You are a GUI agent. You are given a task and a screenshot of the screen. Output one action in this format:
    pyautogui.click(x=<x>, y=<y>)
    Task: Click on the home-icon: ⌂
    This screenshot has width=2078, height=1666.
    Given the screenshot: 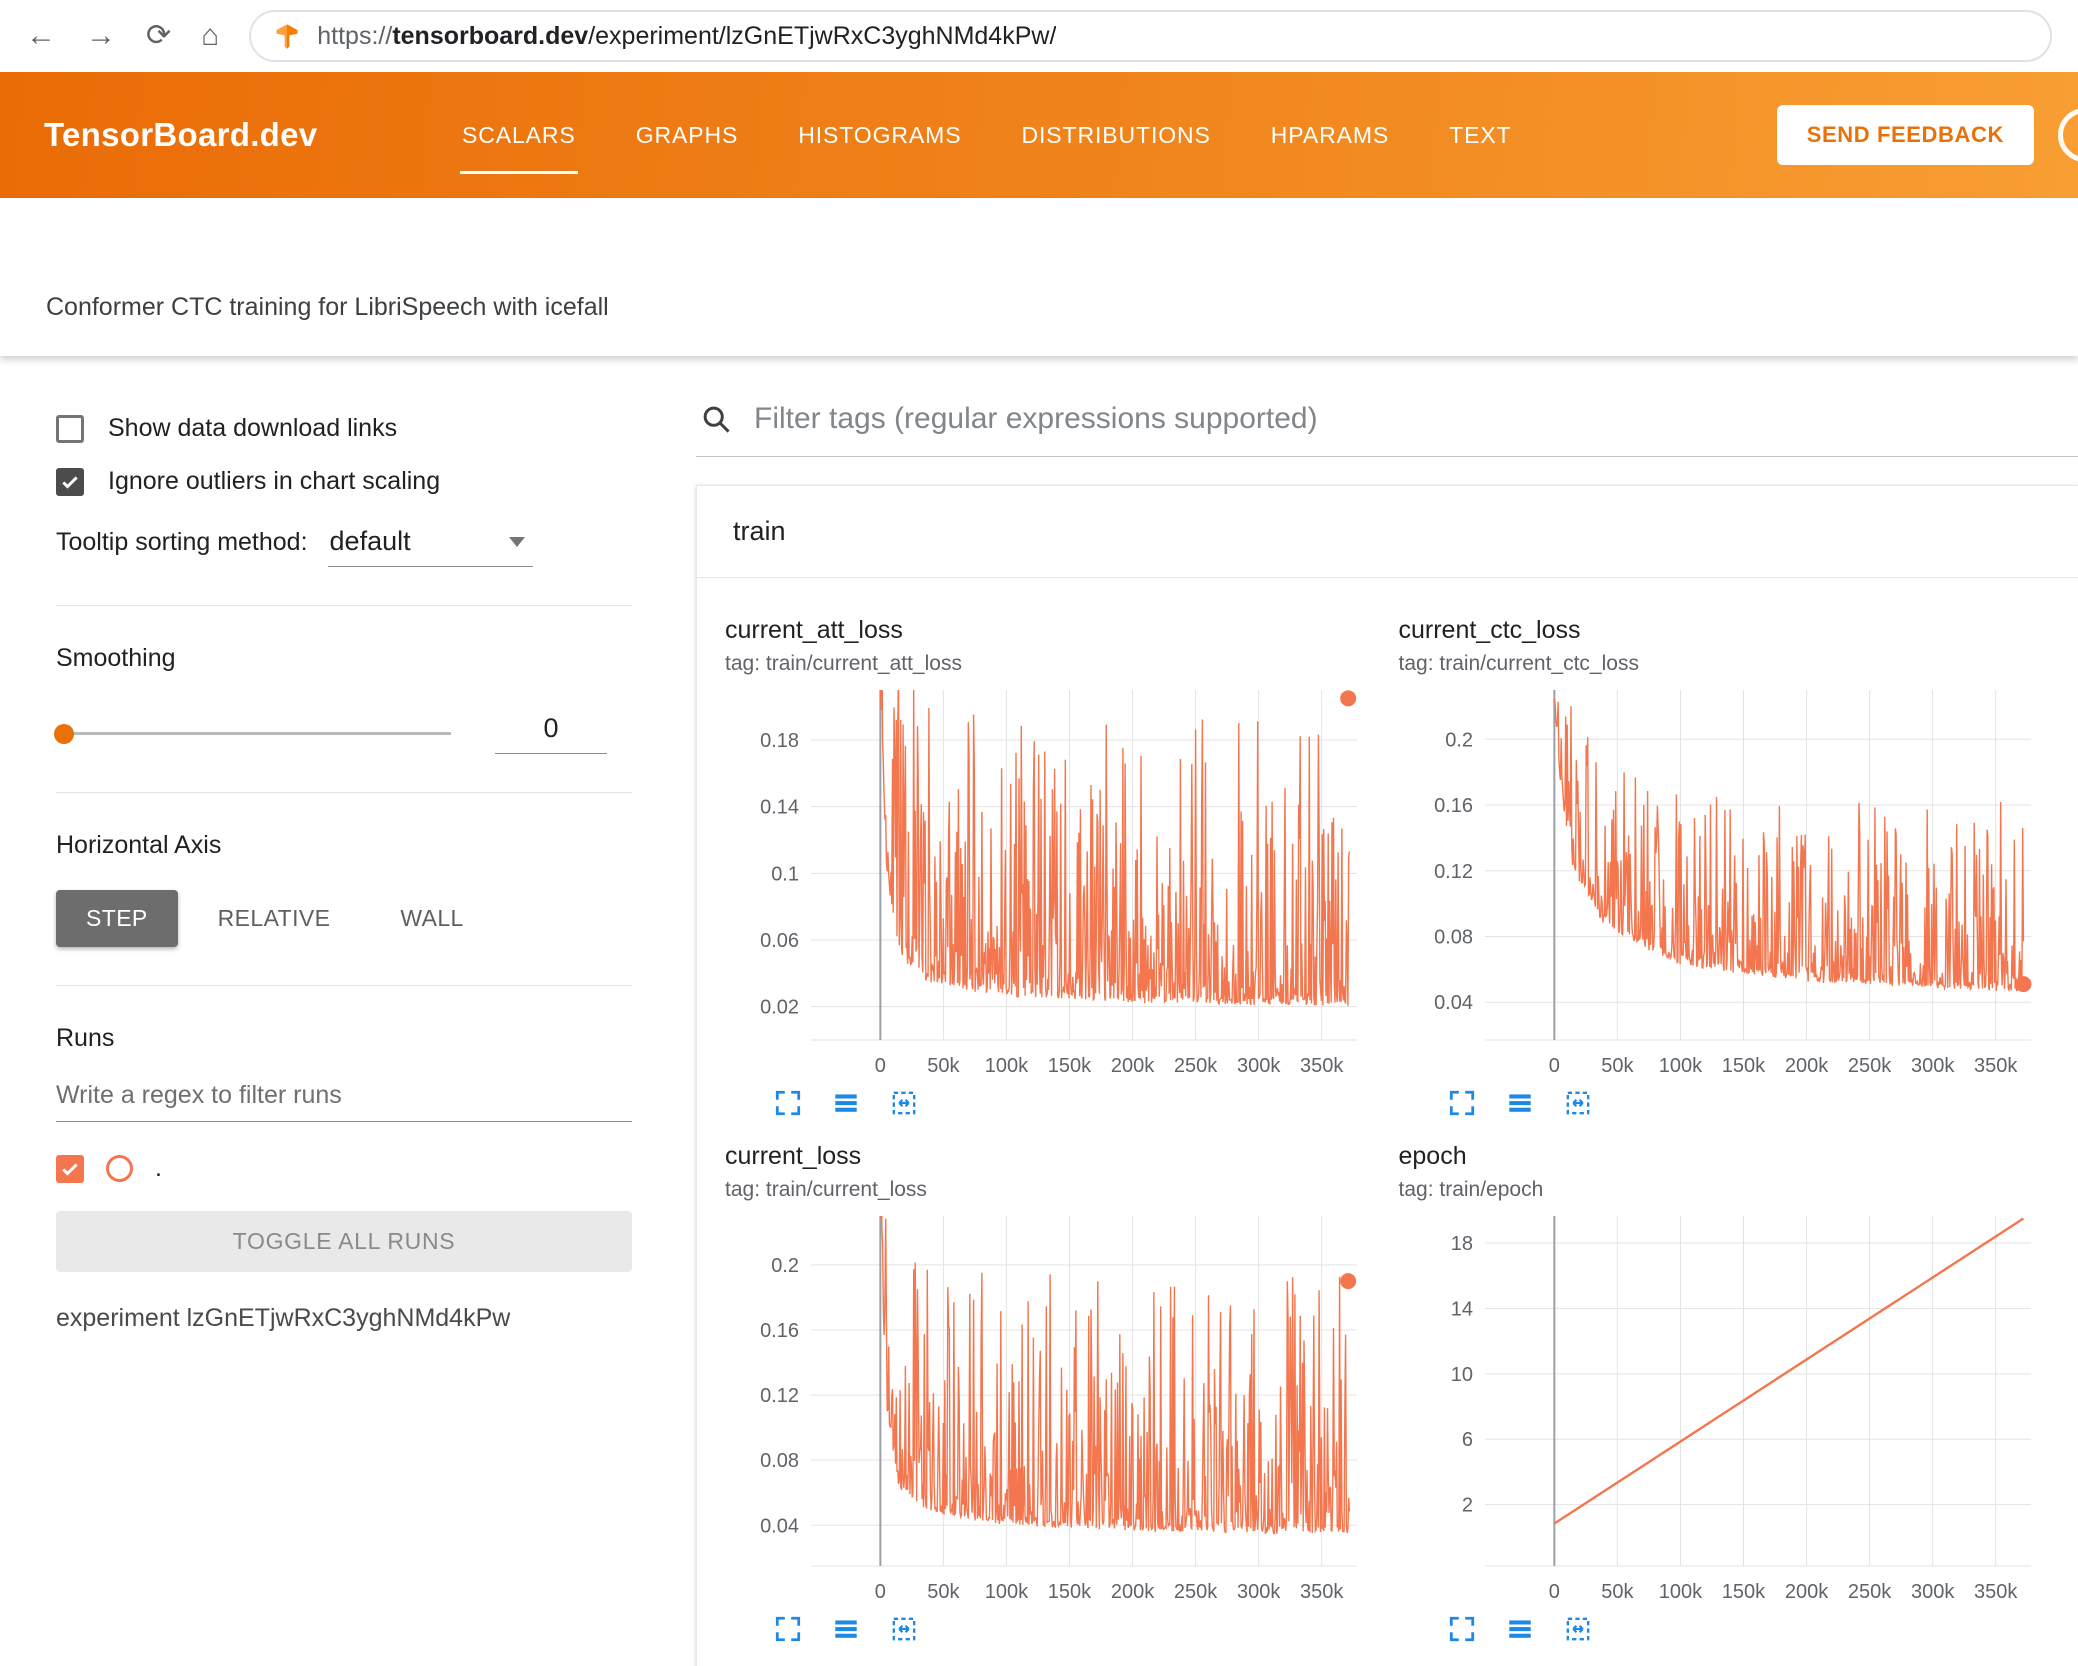 What is the action you would take?
    pyautogui.click(x=210, y=36)
    